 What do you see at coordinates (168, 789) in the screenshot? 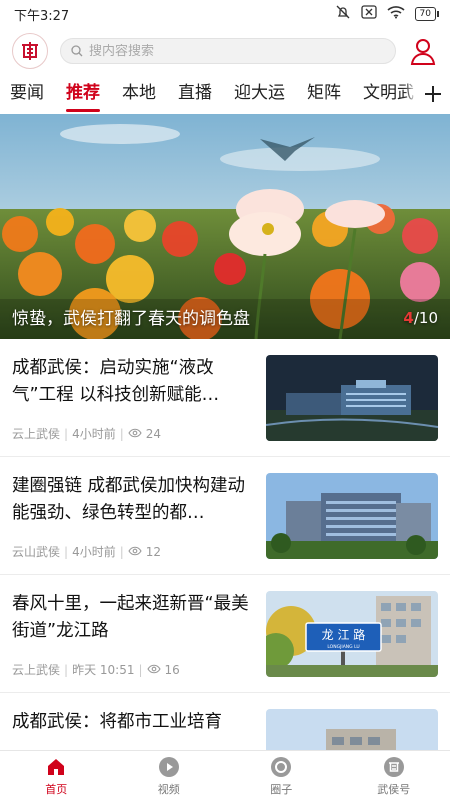
I see `nav-video-label: 视频` at bounding box center [168, 789].